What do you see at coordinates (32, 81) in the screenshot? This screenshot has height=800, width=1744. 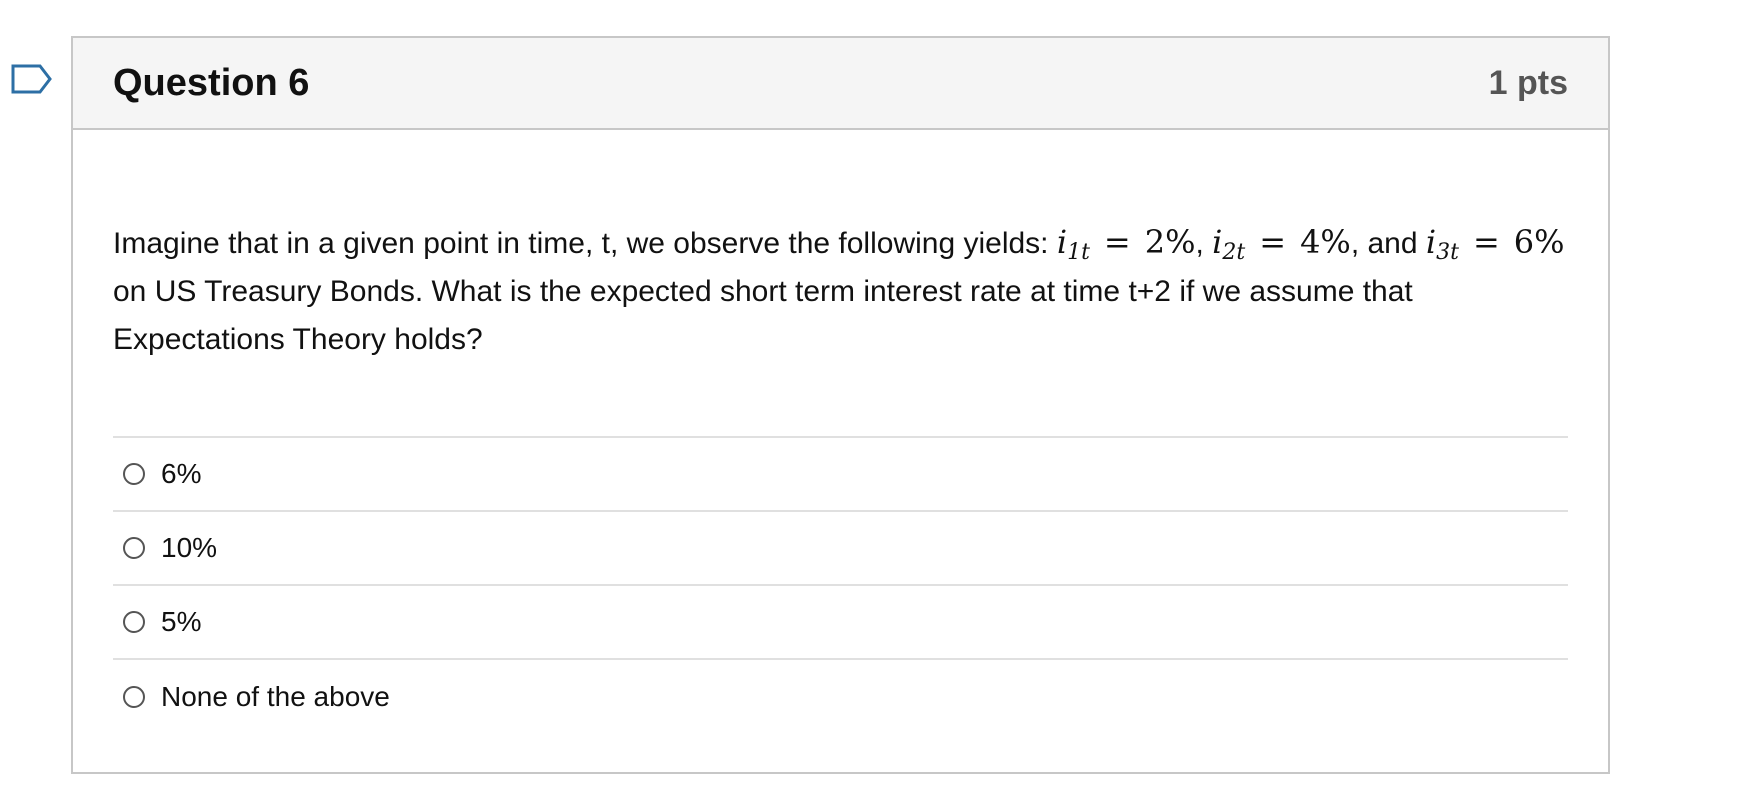 I see `flag-question-icon` at bounding box center [32, 81].